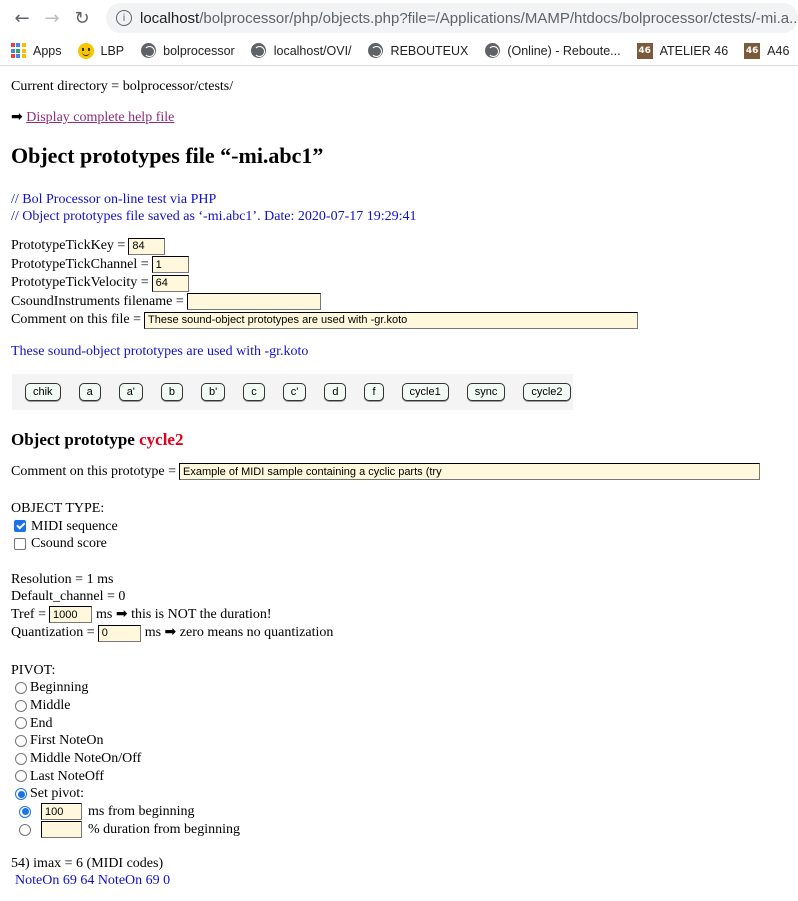 Image resolution: width=798 pixels, height=901 pixels. I want to click on default-channel-text: Default_channel = 0, so click(68, 596).